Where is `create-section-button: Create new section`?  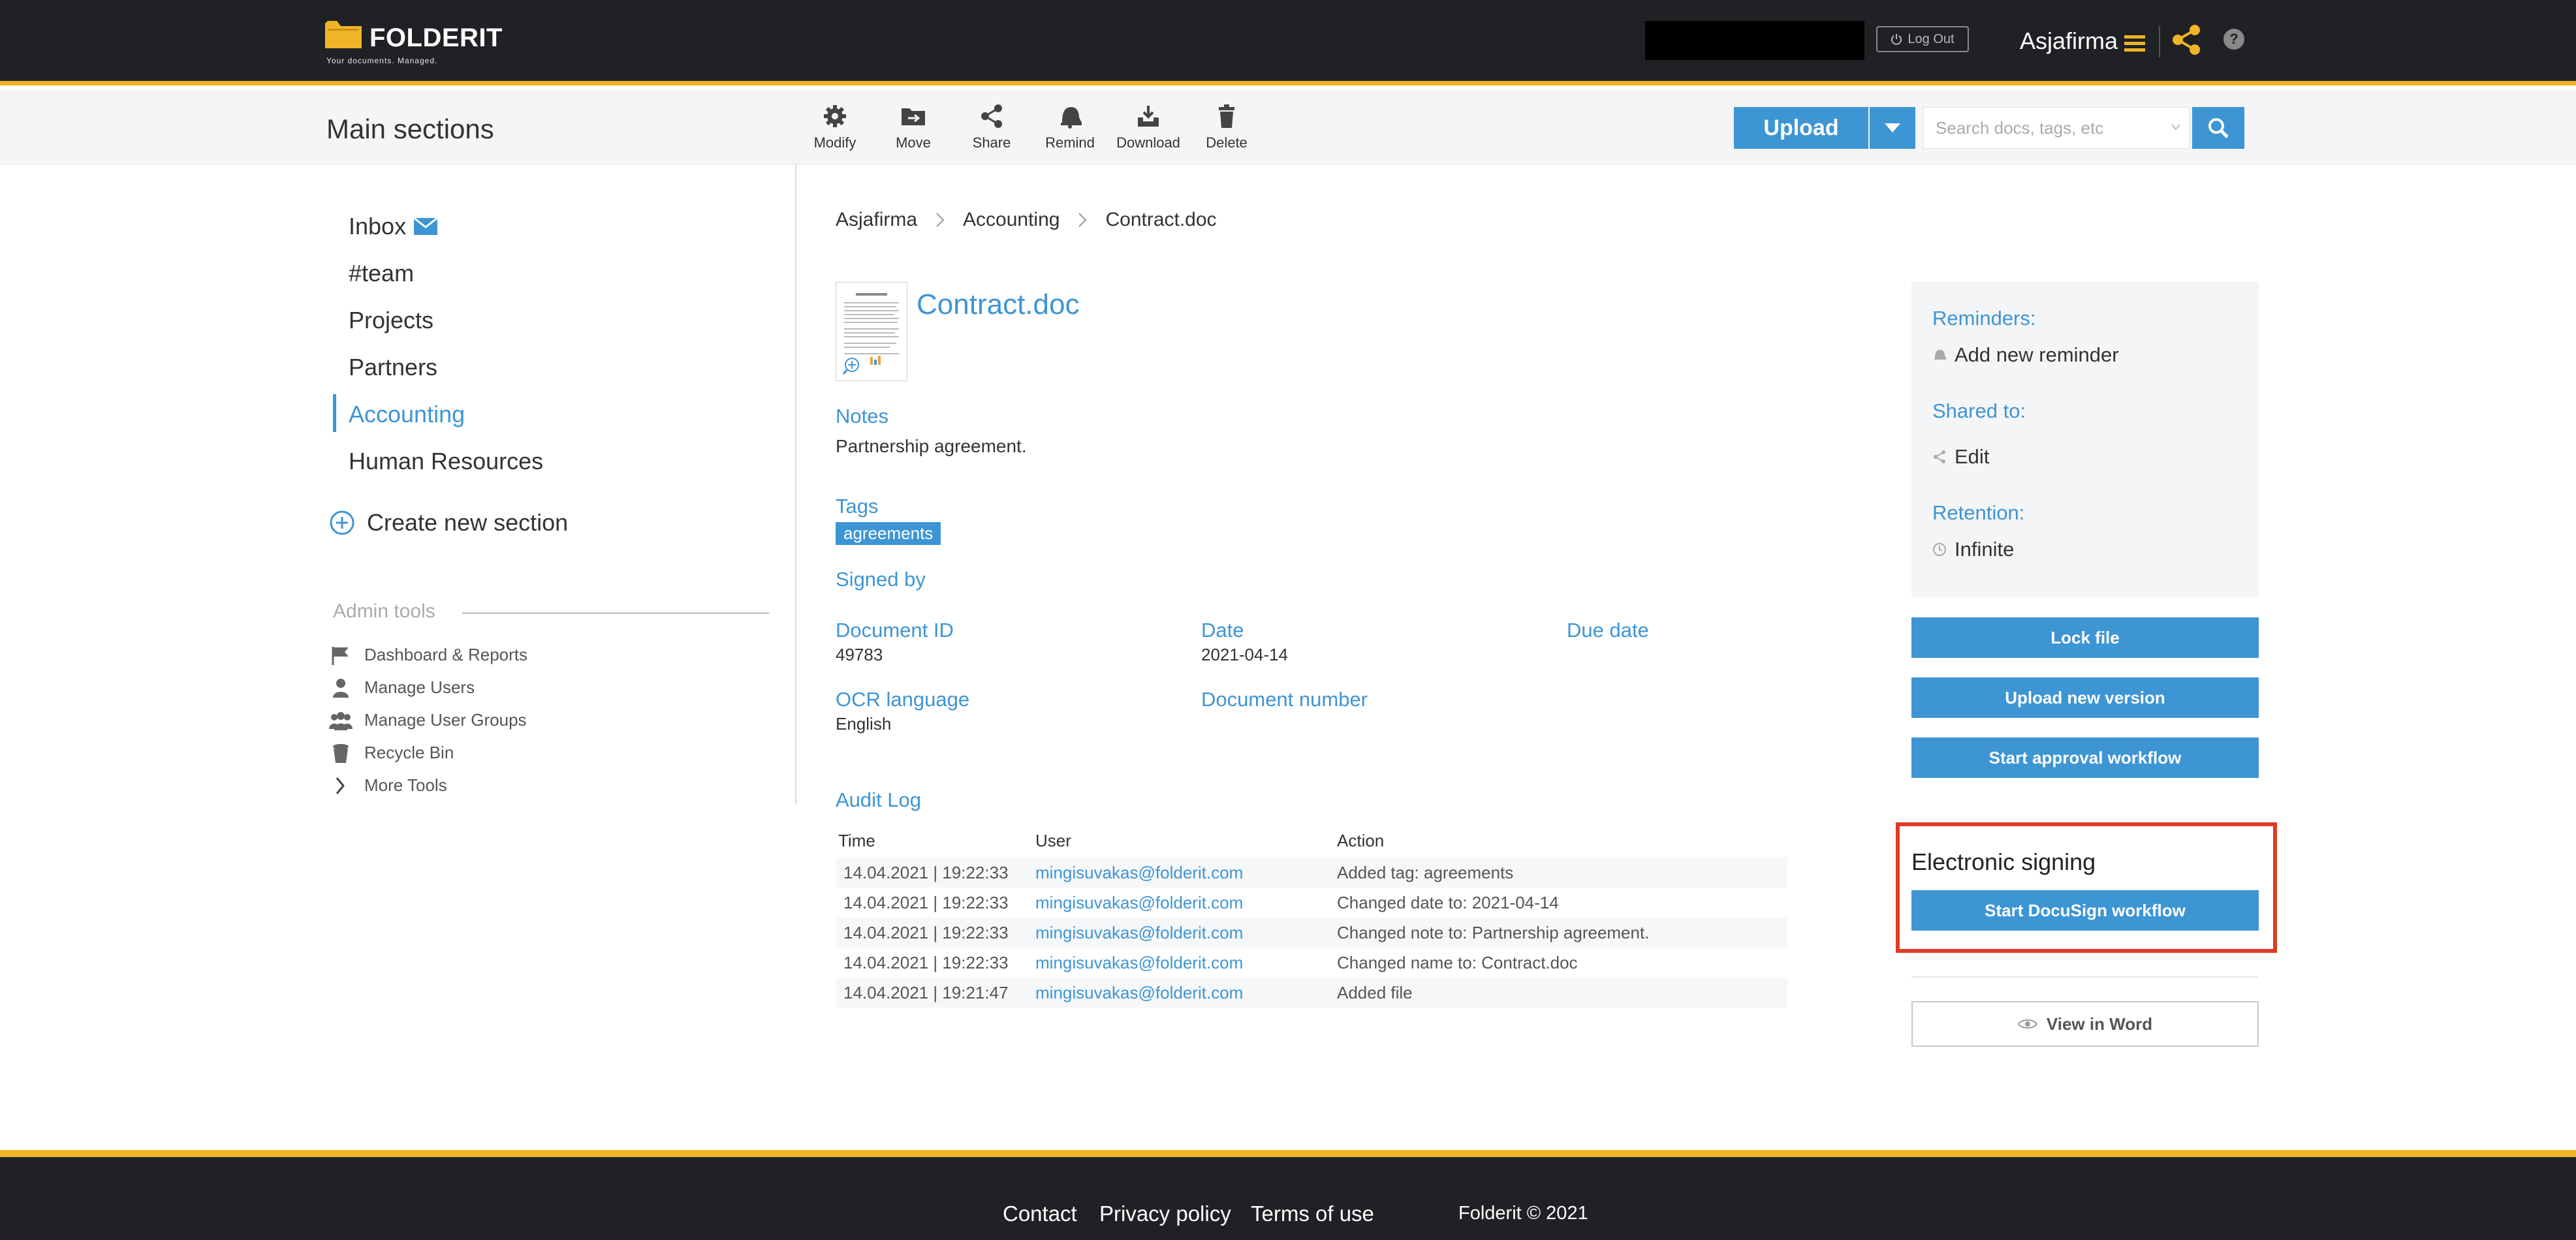 create-section-button: Create new section is located at coordinates (448, 522).